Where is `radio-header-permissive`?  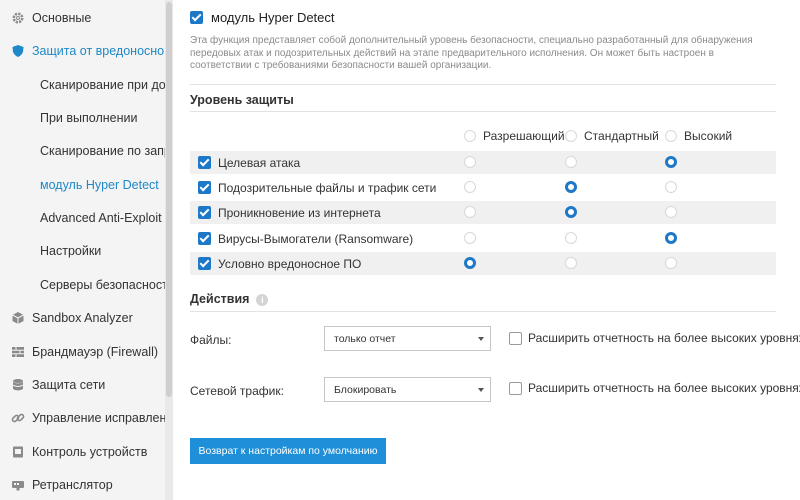 radio-header-permissive is located at coordinates (470, 136).